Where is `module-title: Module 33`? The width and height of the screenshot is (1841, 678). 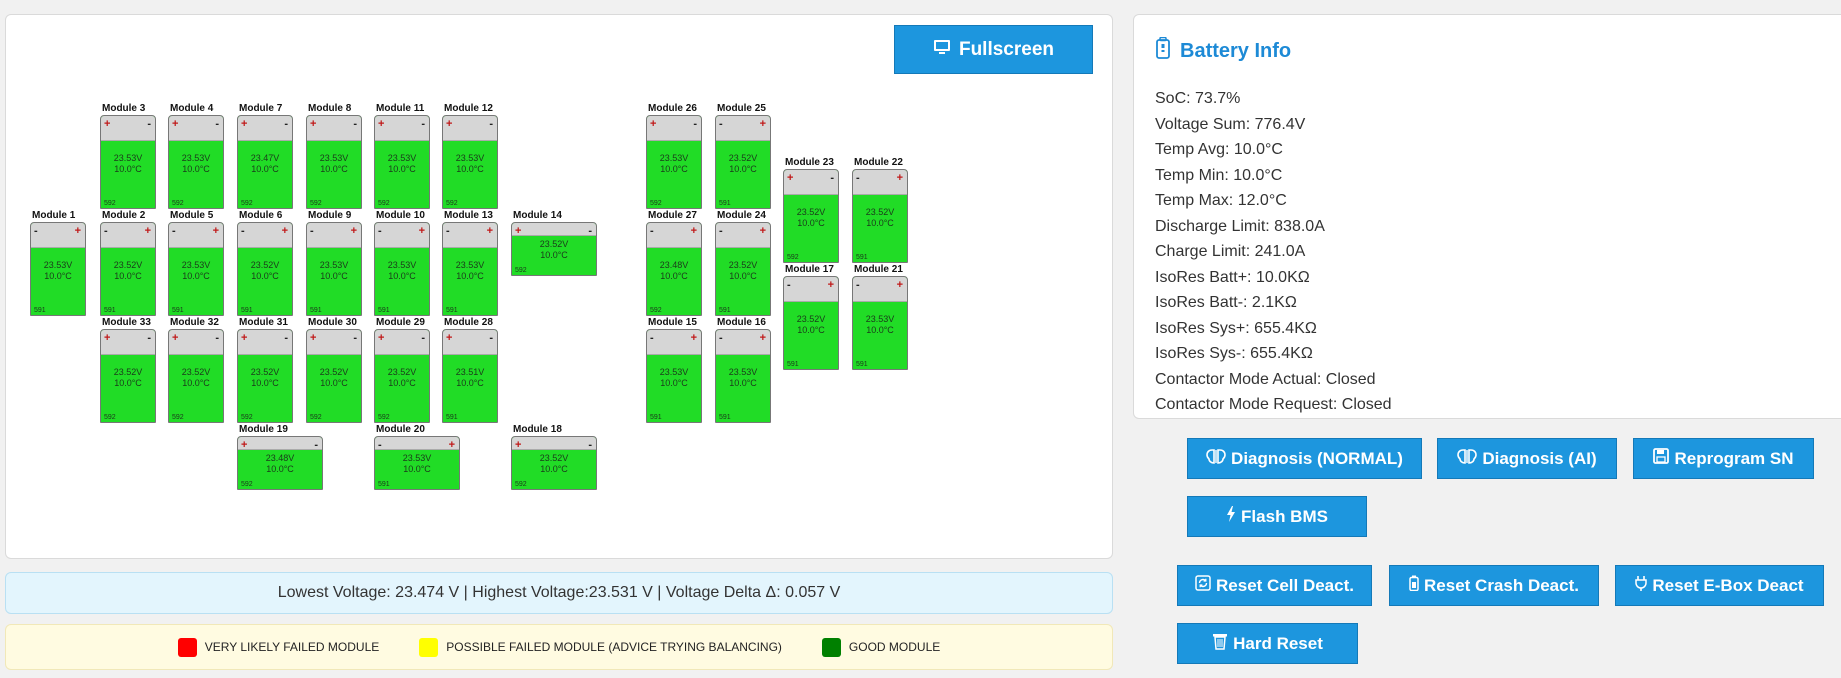
module-title: Module 33 is located at coordinates (126, 322).